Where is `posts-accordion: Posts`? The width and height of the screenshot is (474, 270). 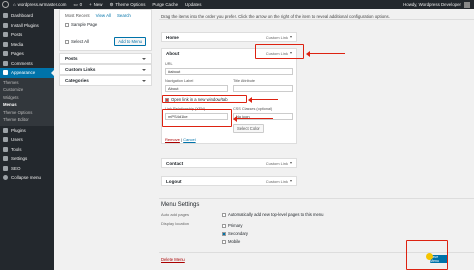 posts-accordion: Posts is located at coordinates (105, 58).